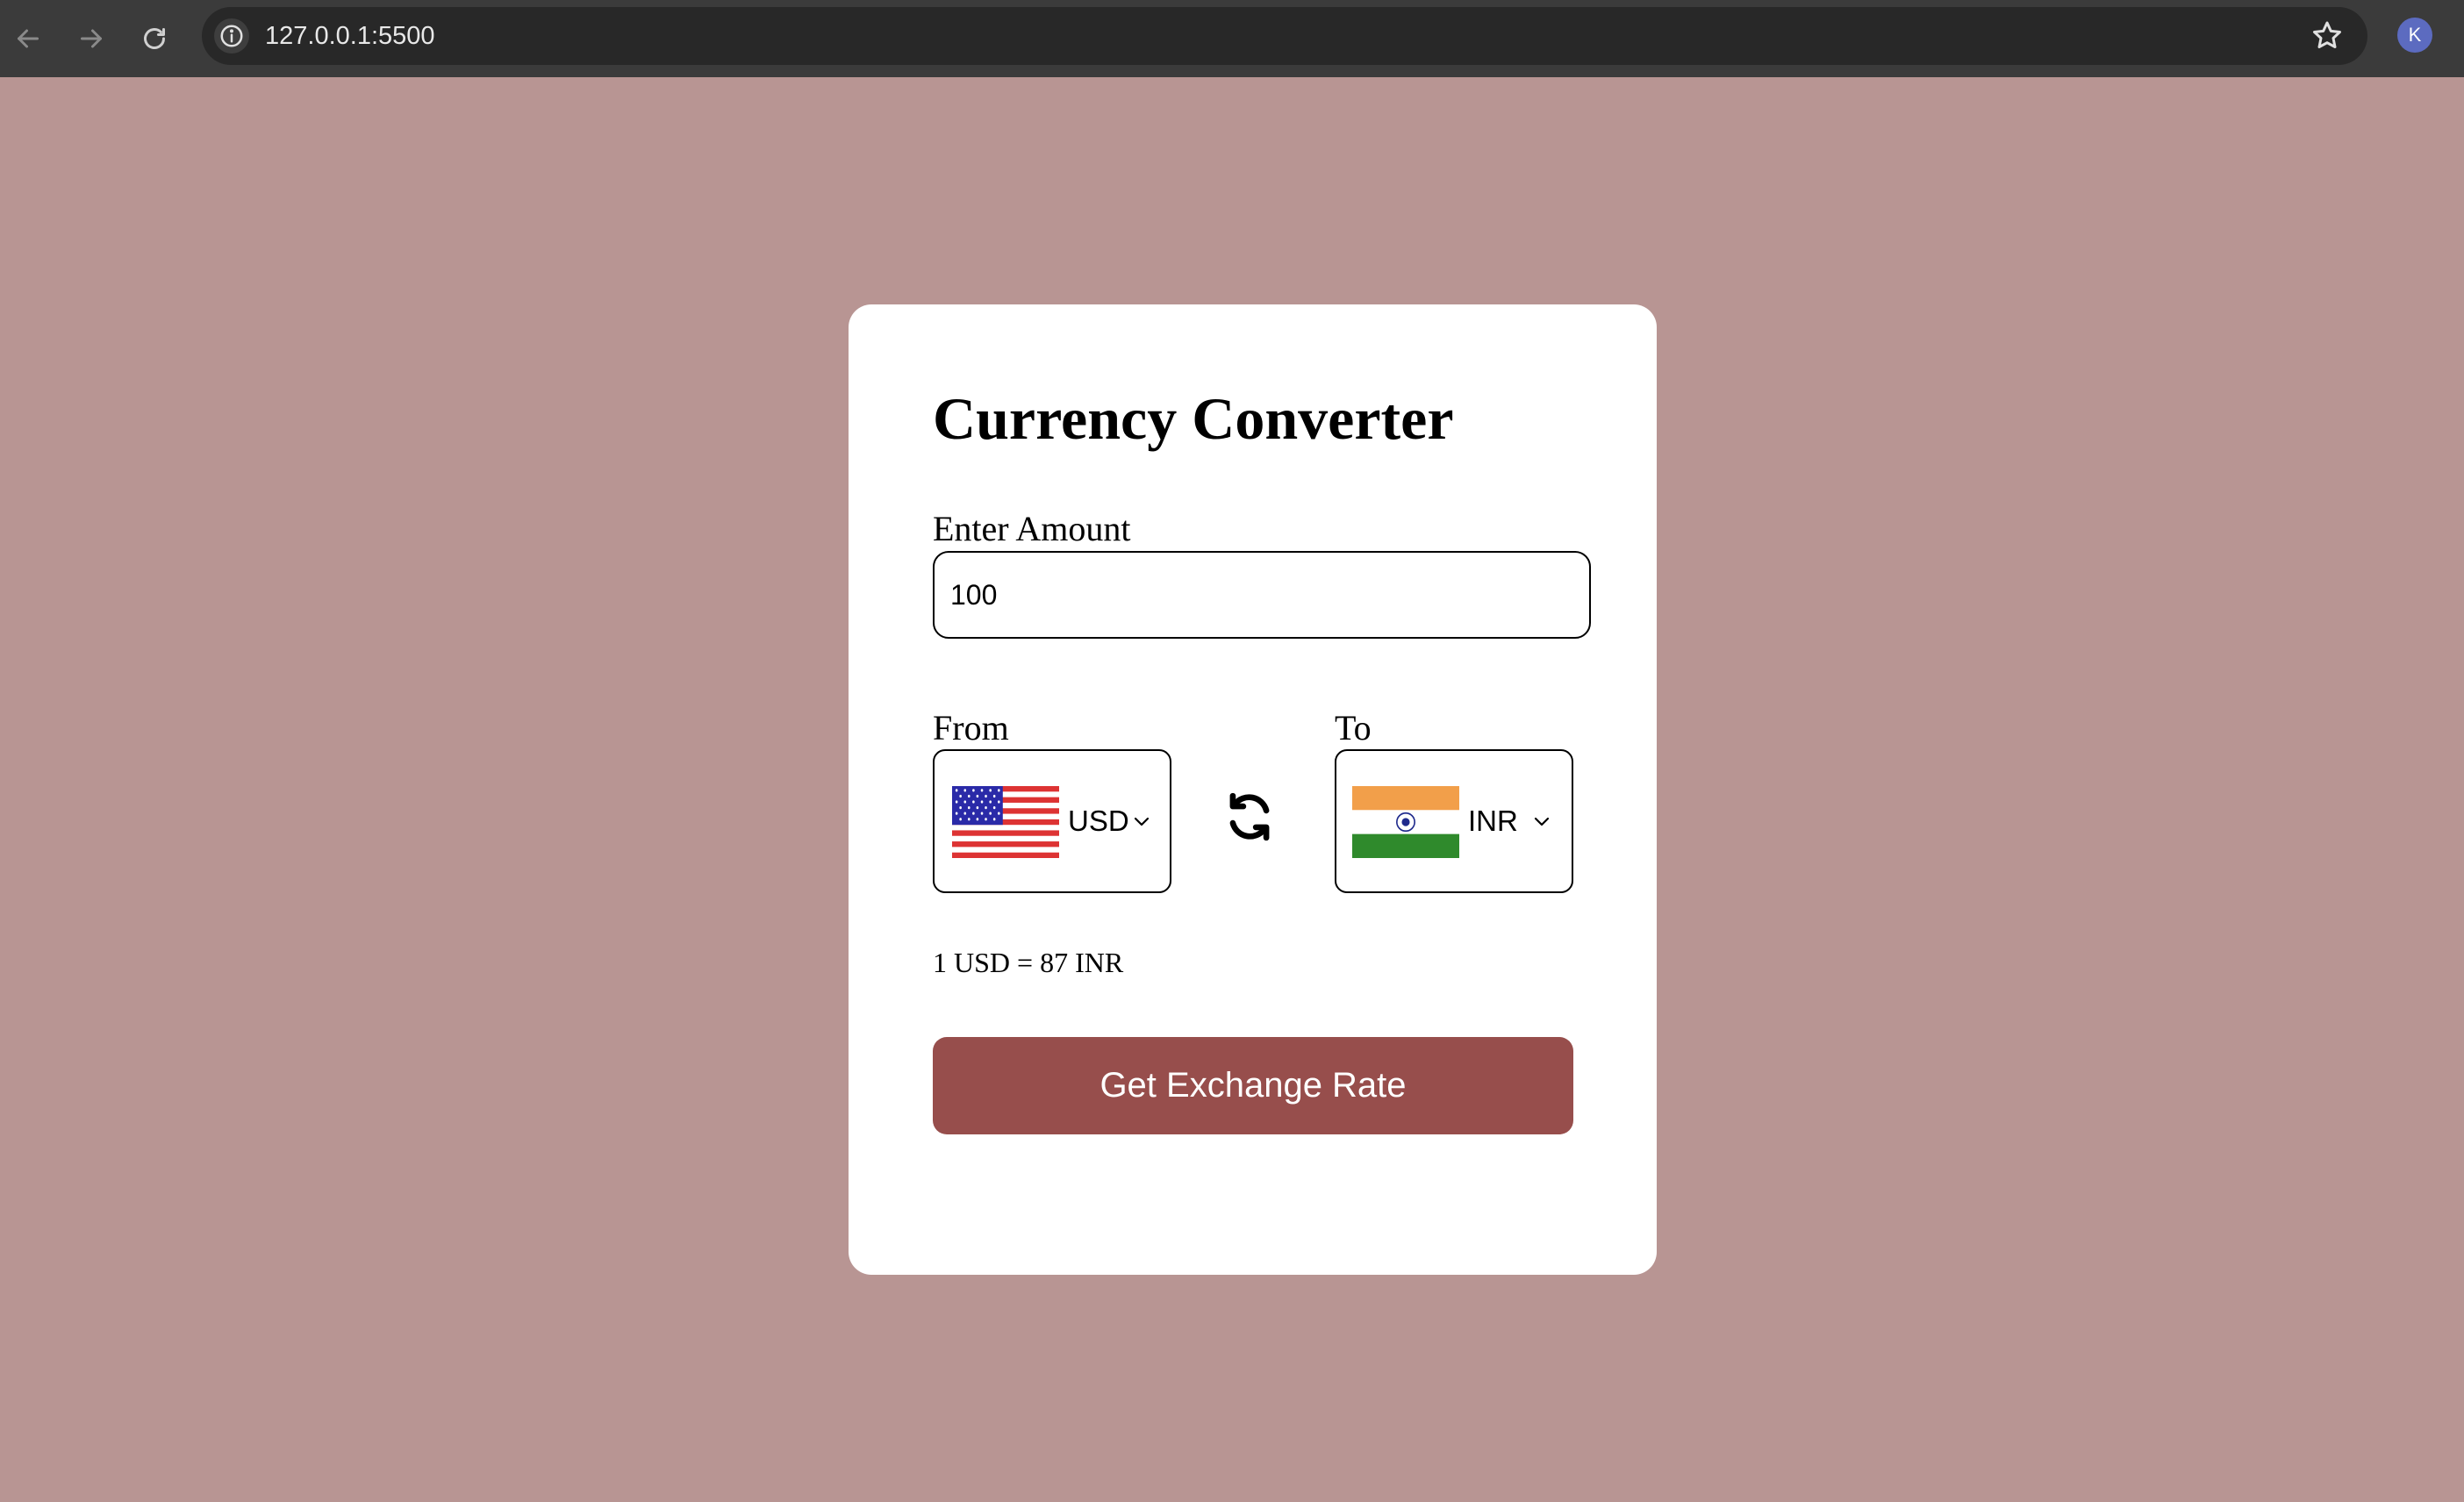 Image resolution: width=2464 pixels, height=1502 pixels. What do you see at coordinates (1005, 822) in the screenshot?
I see `us-flag-icon` at bounding box center [1005, 822].